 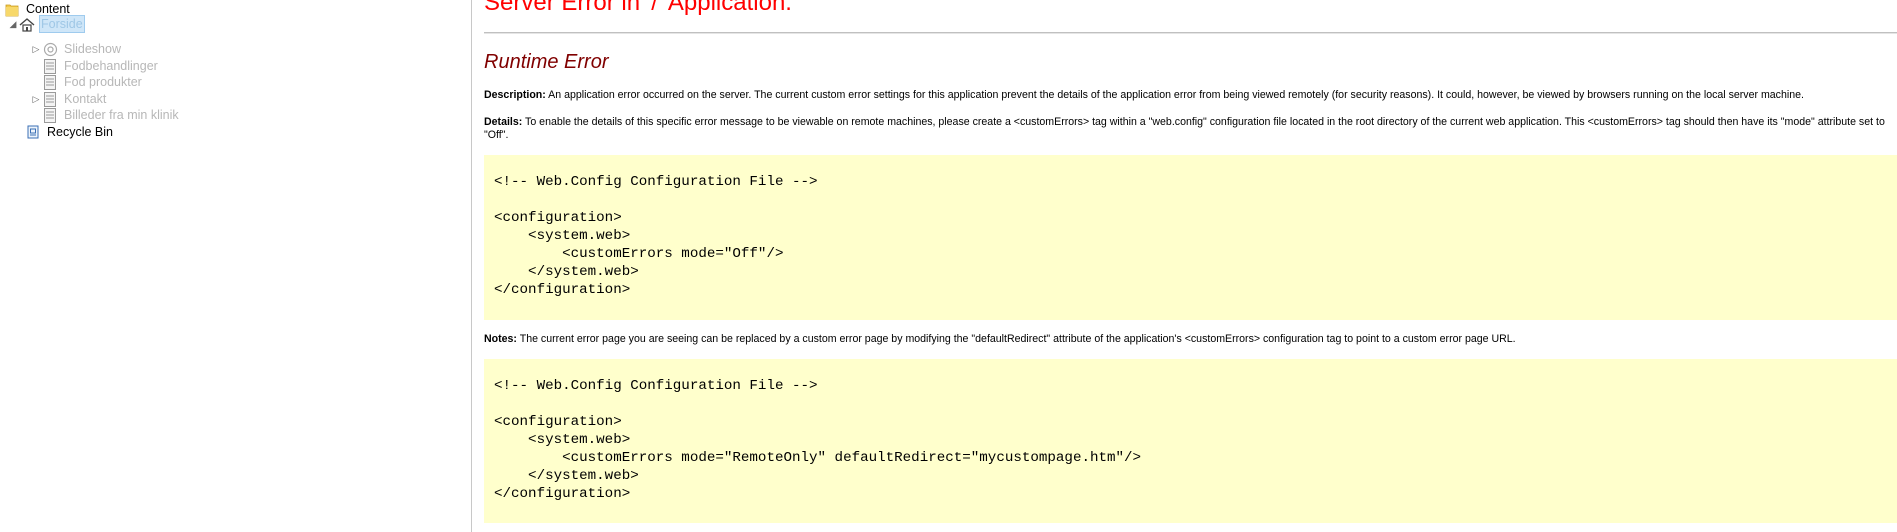 I want to click on tree-node-label: Slideshow, so click(x=92, y=49).